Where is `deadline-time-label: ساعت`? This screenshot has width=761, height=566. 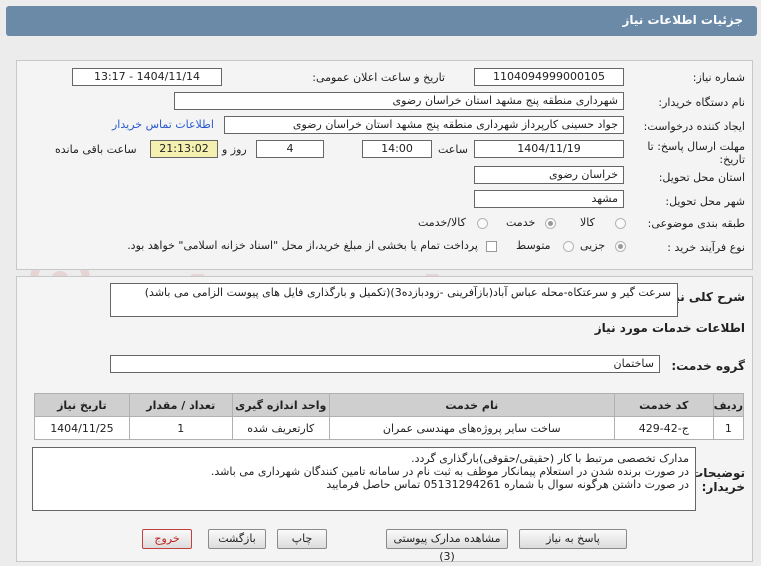 deadline-time-label: ساعت is located at coordinates (453, 149).